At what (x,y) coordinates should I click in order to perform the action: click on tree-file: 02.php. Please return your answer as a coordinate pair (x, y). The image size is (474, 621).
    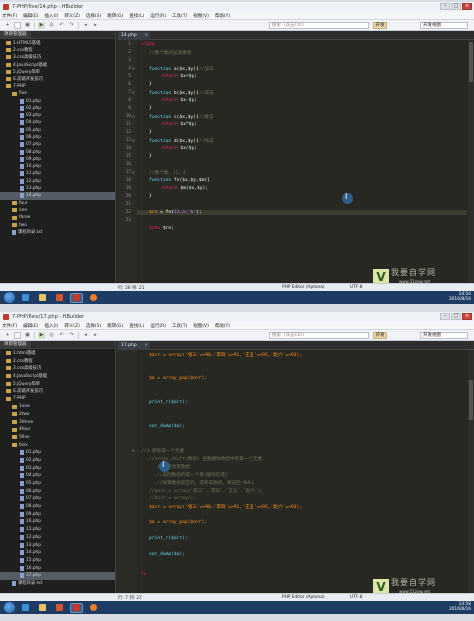
    Looking at the image, I should click on (57, 461).